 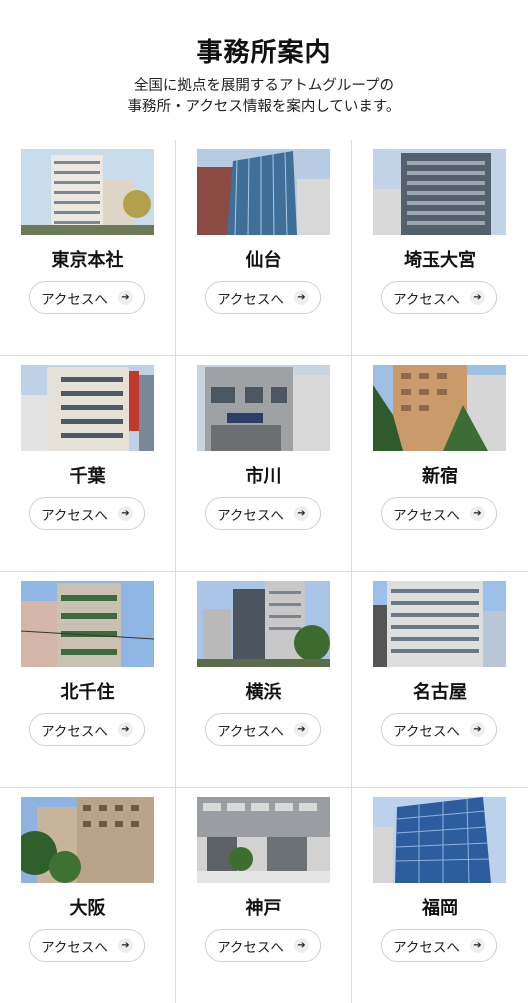 I want to click on office-name: 新宿, so click(x=440, y=476).